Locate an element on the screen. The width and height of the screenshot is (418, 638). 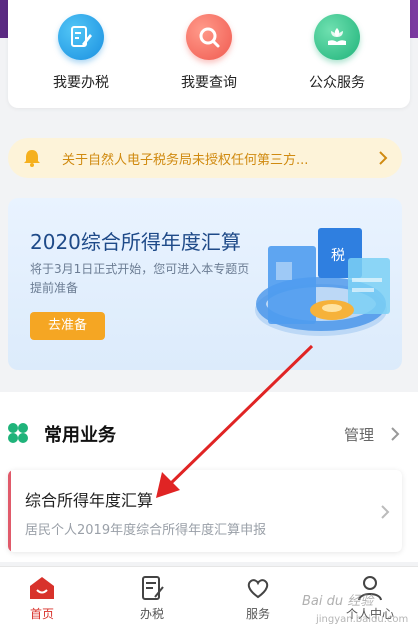
tab-tax: 办税 is located at coordinates (152, 598).